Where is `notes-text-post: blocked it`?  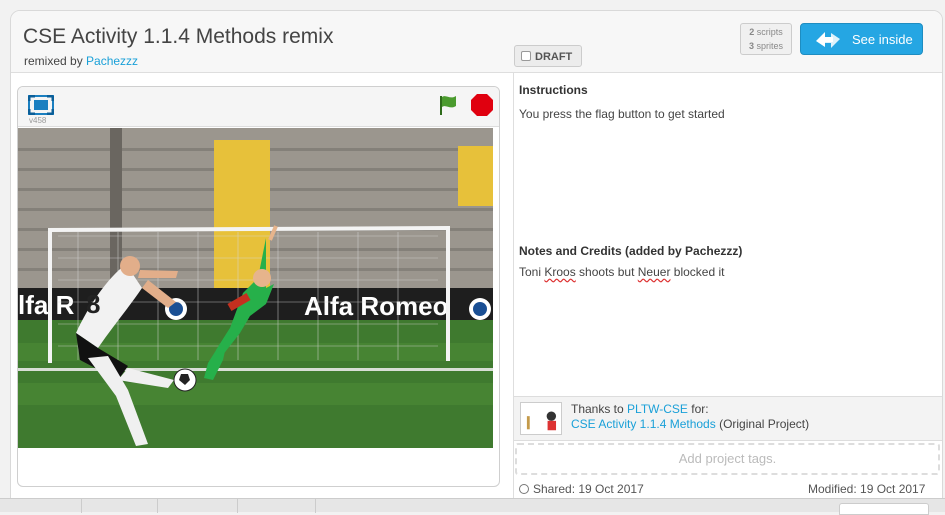
notes-text-post: blocked it is located at coordinates (697, 272).